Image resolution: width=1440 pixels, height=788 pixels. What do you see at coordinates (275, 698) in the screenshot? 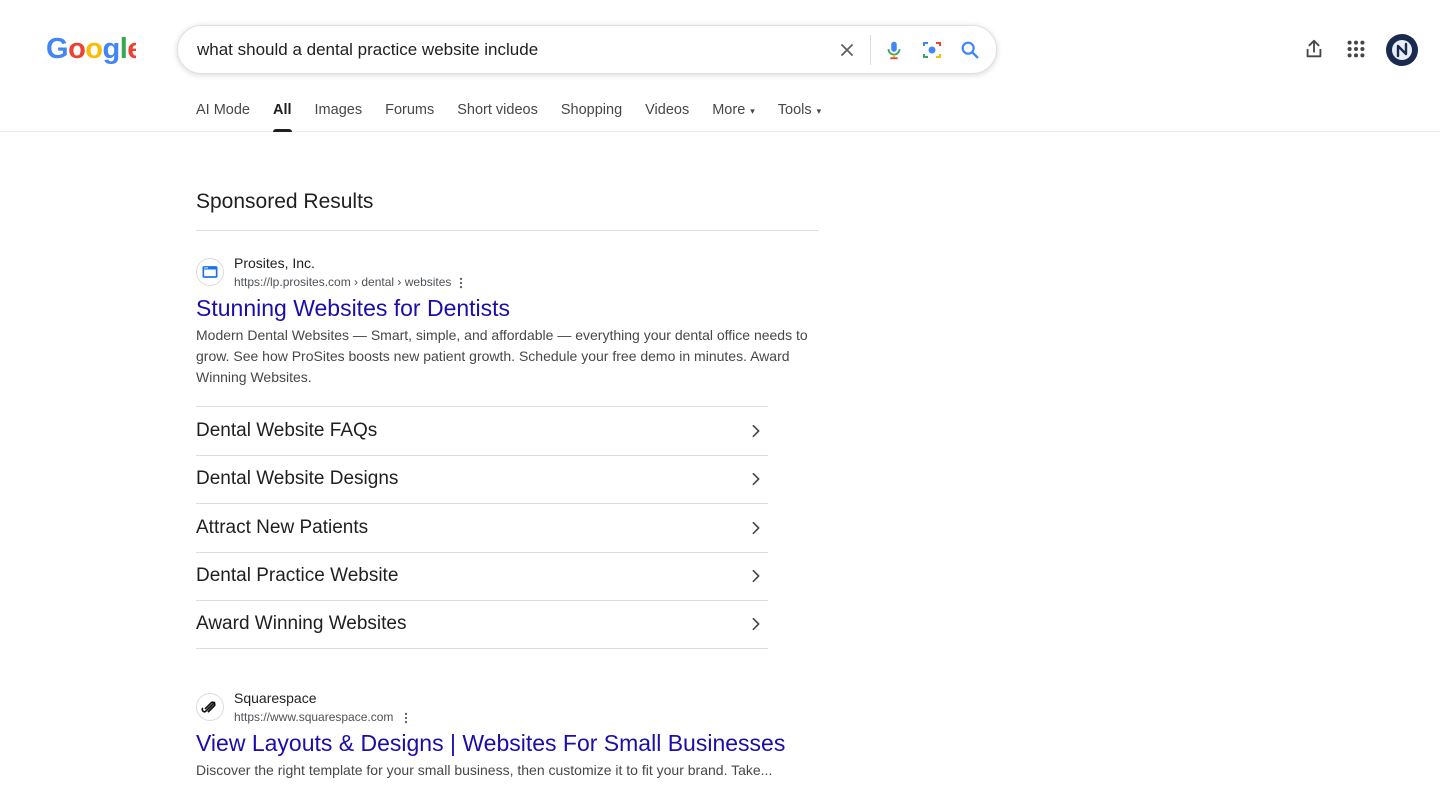
I see `ad-site-name: Squarespace` at bounding box center [275, 698].